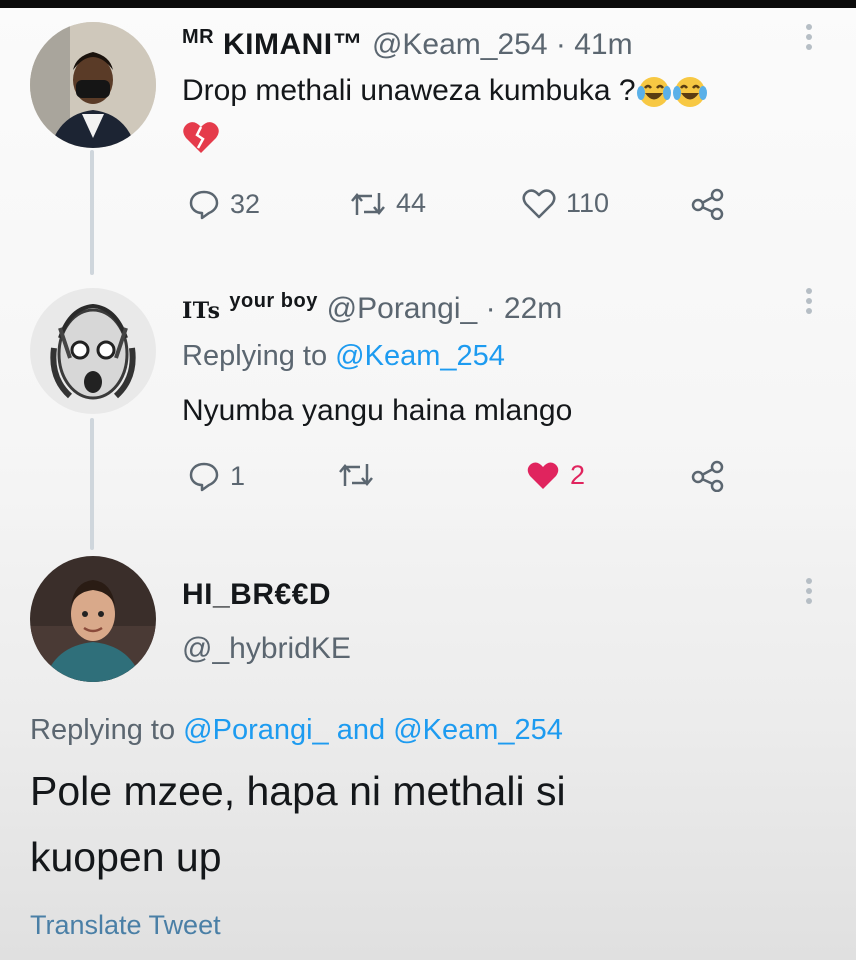 The image size is (856, 960). What do you see at coordinates (603, 44) in the screenshot?
I see `timestamp: 41m` at bounding box center [603, 44].